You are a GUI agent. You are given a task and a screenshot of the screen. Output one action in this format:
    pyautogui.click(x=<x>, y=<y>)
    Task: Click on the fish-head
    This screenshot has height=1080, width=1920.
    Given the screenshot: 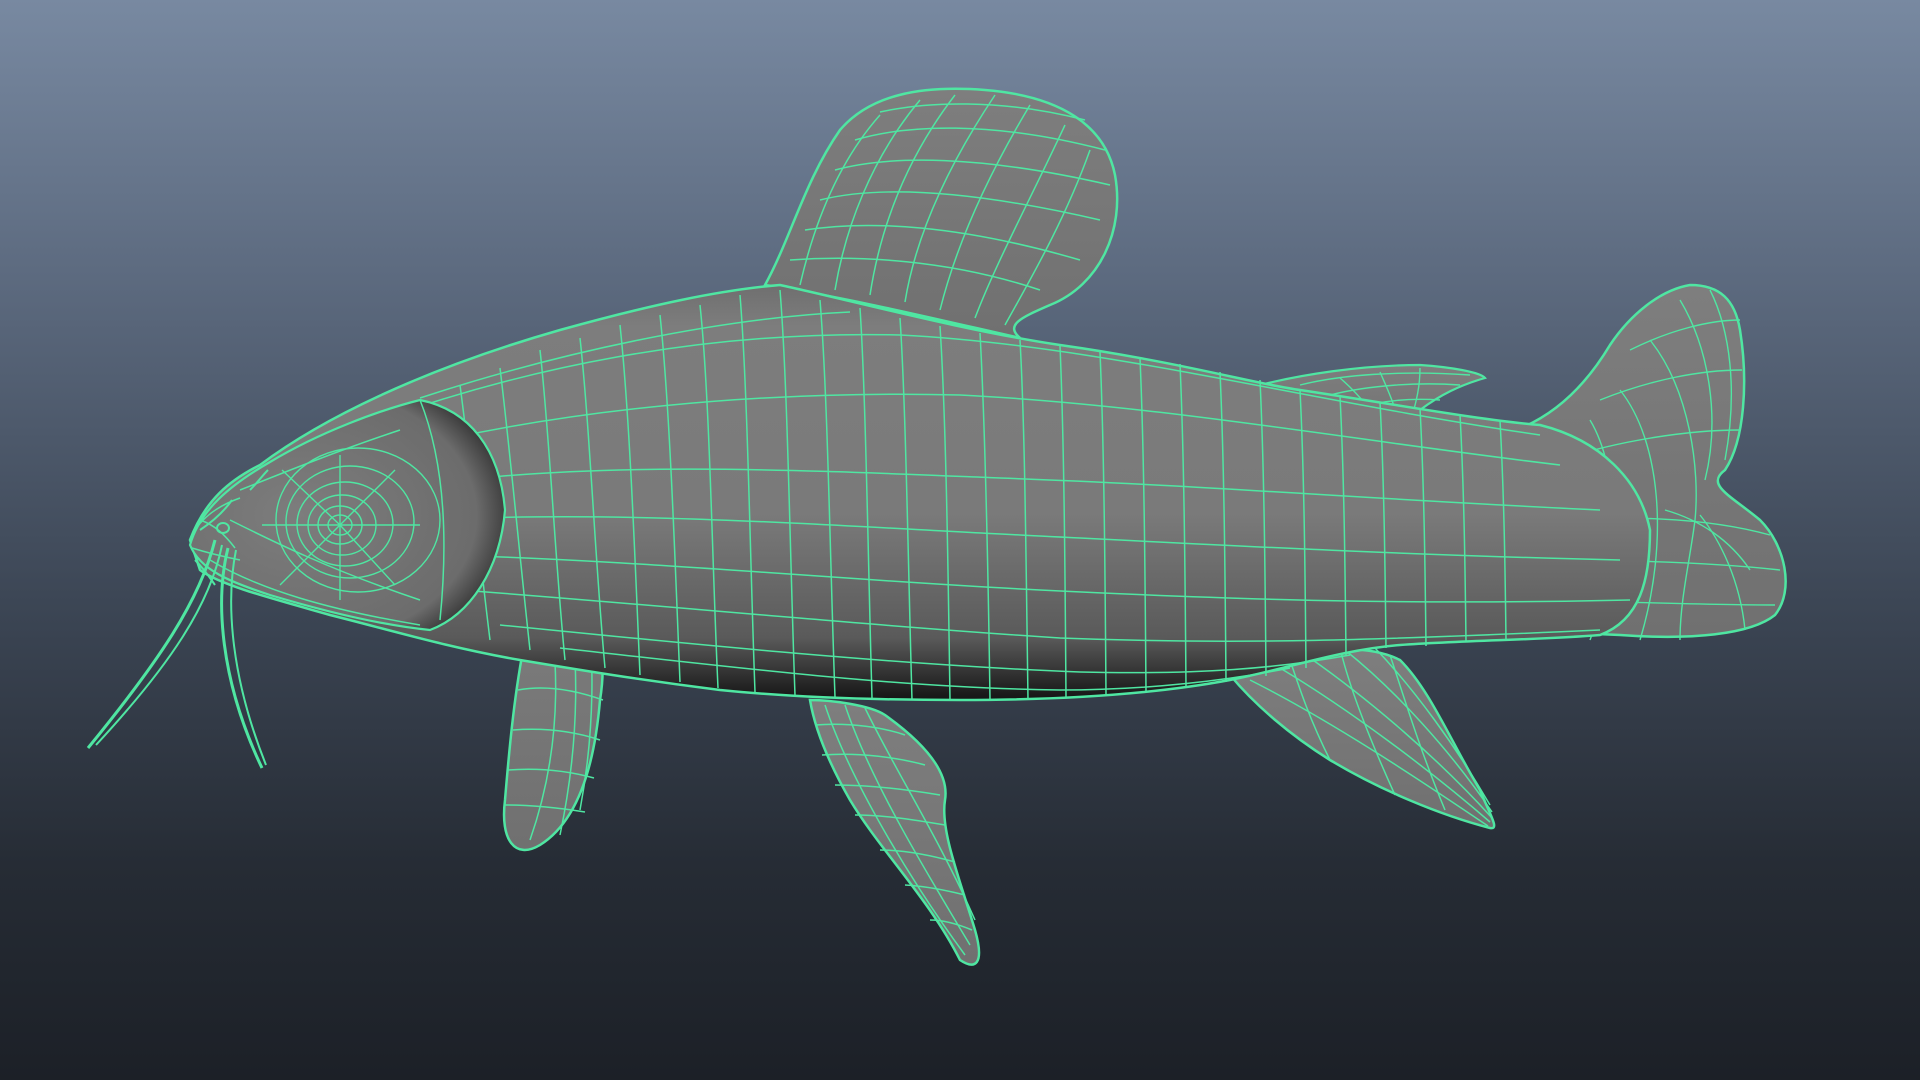 What is the action you would take?
    pyautogui.click(x=347, y=515)
    